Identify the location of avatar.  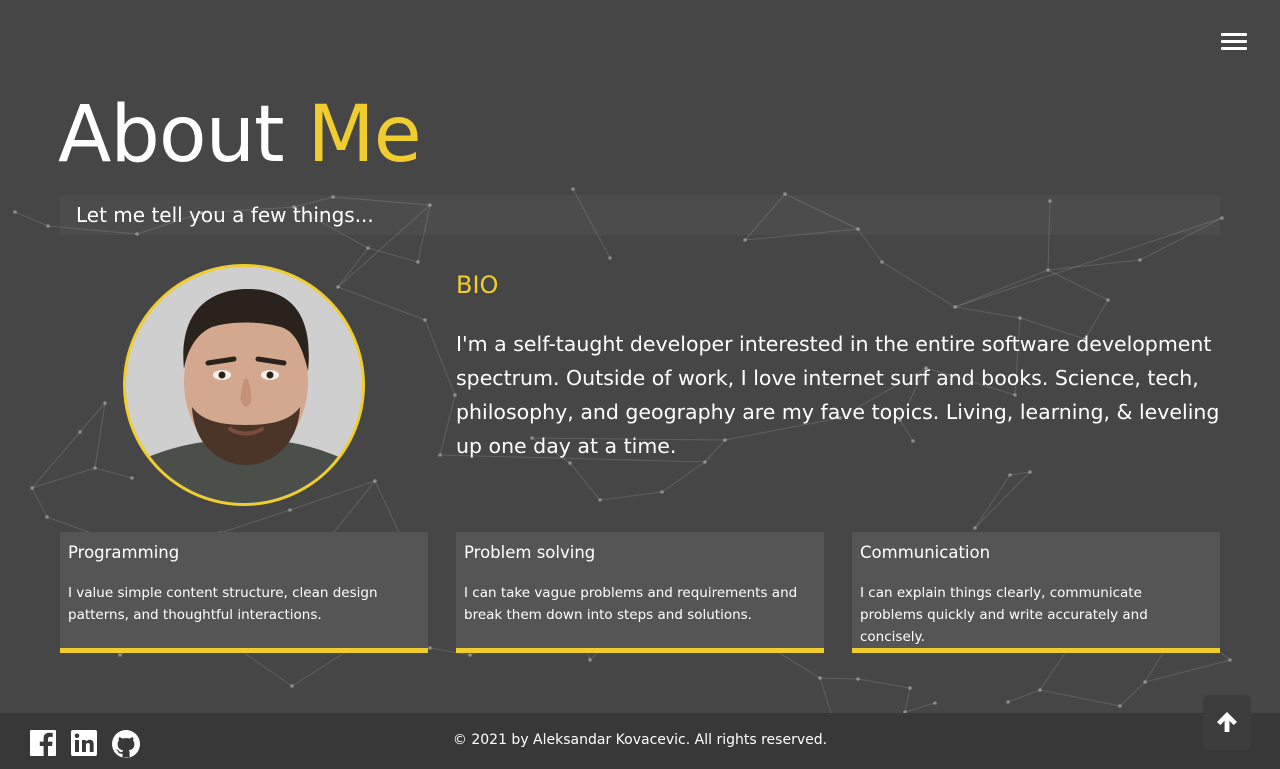
(244, 385).